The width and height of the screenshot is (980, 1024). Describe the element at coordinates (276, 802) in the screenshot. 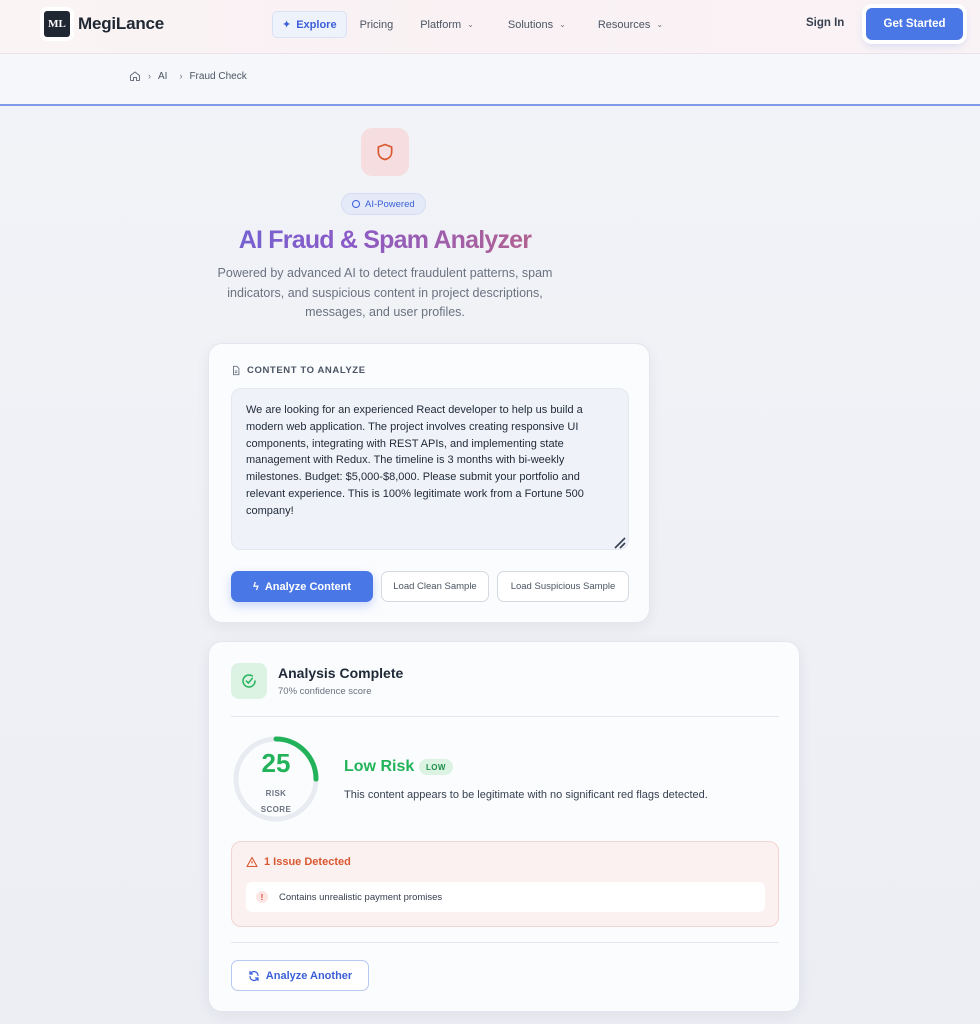

I see `risk-score-label: RISK SCORE` at that location.